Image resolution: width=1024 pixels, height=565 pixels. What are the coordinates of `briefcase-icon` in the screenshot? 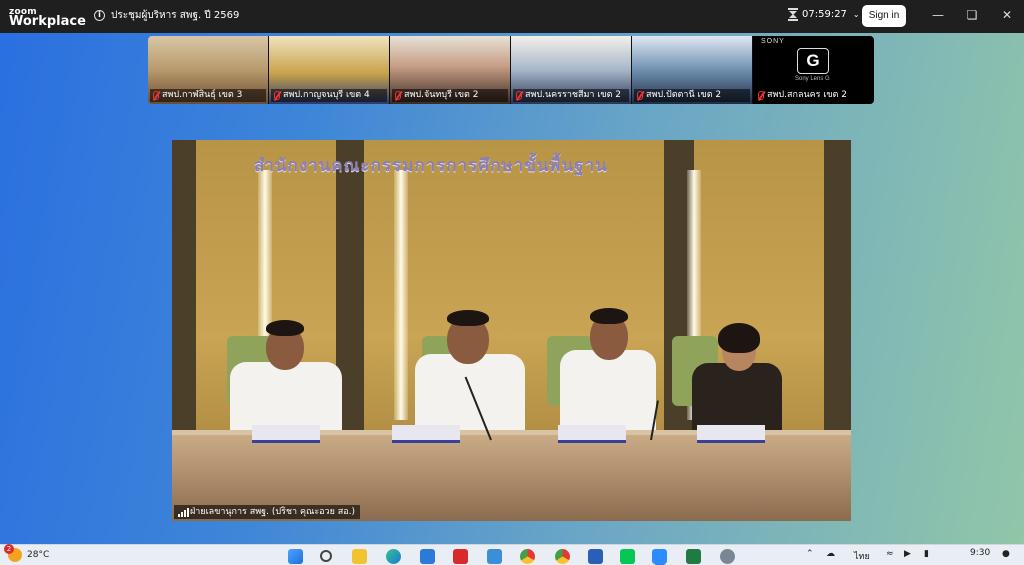 It's located at (494, 556).